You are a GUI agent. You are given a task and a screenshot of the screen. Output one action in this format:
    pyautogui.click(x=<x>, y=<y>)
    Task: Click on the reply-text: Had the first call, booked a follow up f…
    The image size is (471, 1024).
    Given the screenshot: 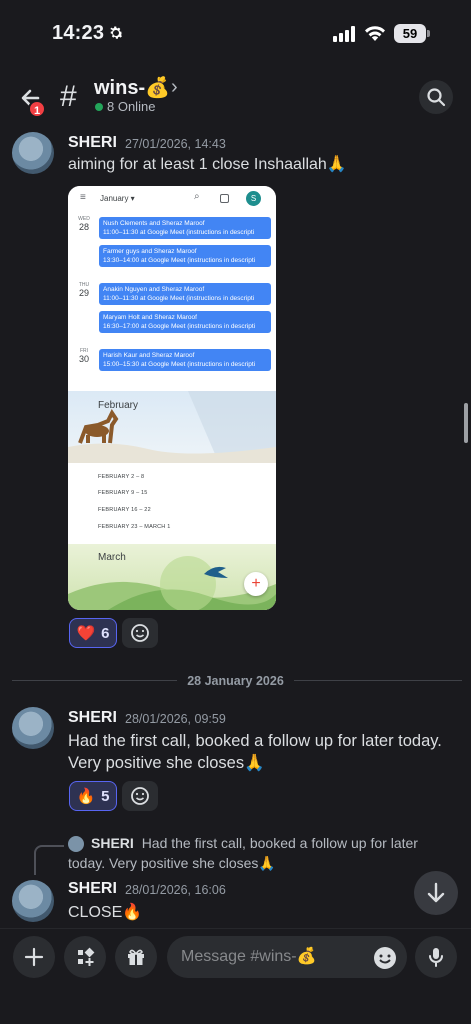 What is the action you would take?
    pyautogui.click(x=279, y=843)
    